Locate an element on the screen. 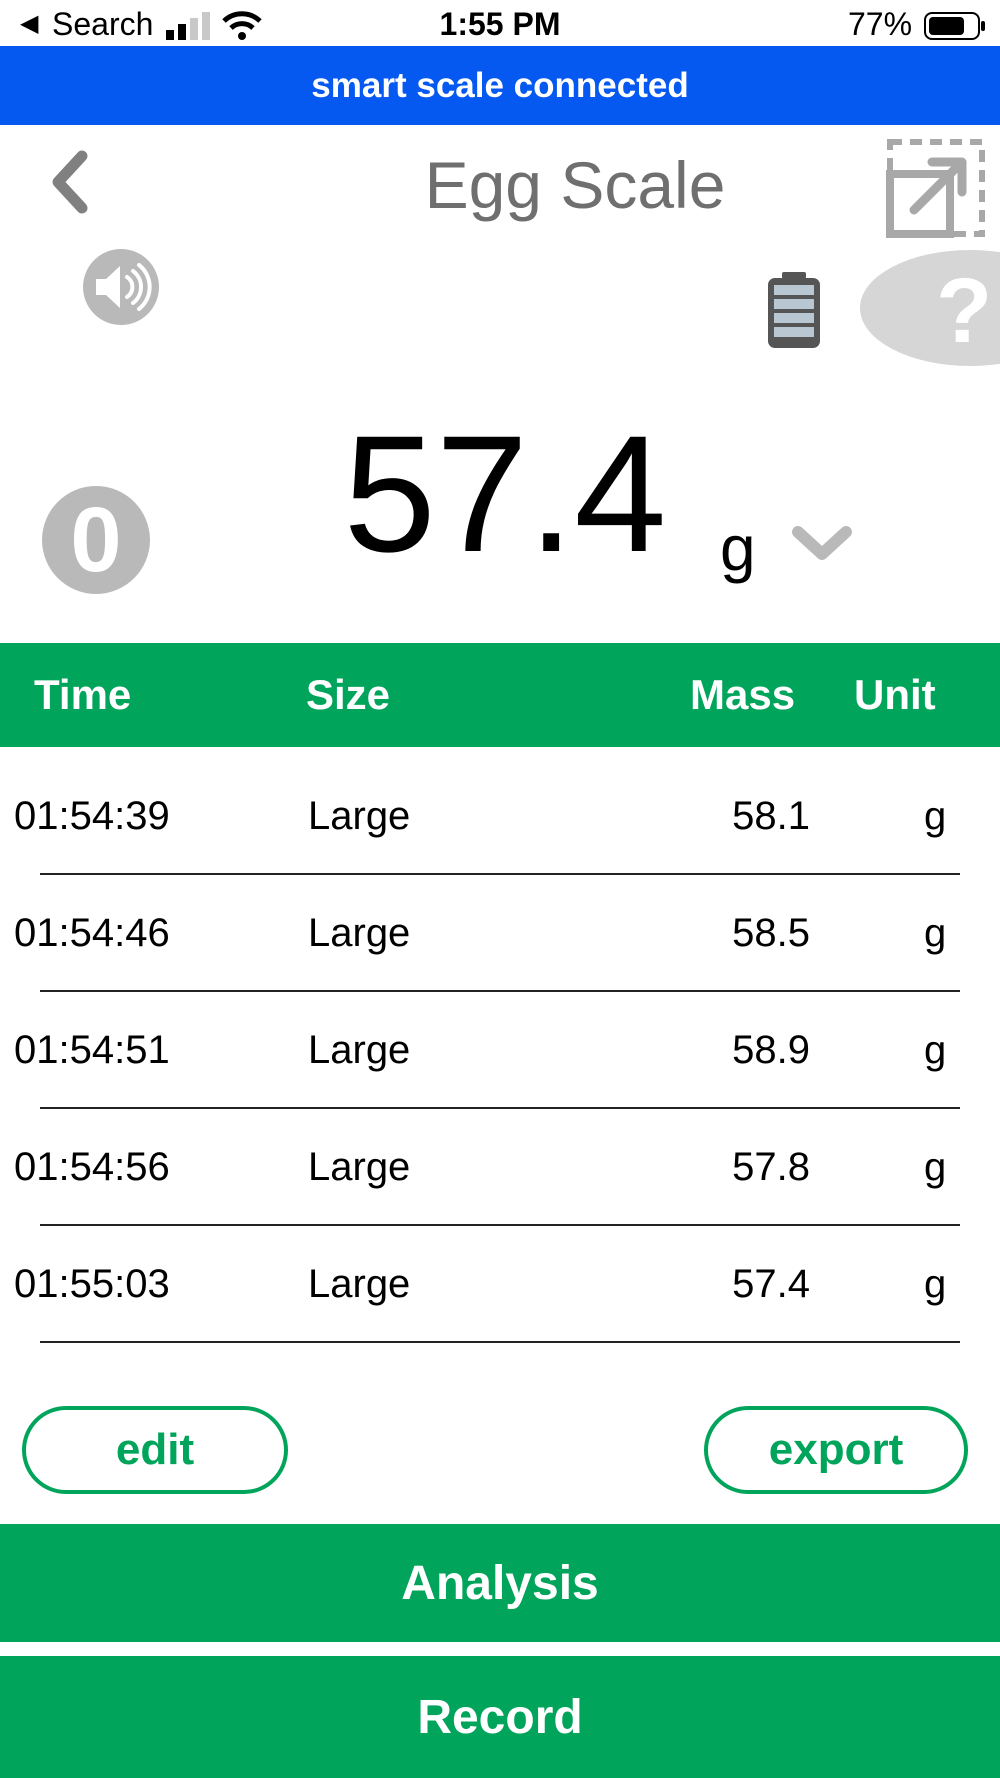 Image resolution: width=1000 pixels, height=1778 pixels. reading-unit: g is located at coordinates (738, 548).